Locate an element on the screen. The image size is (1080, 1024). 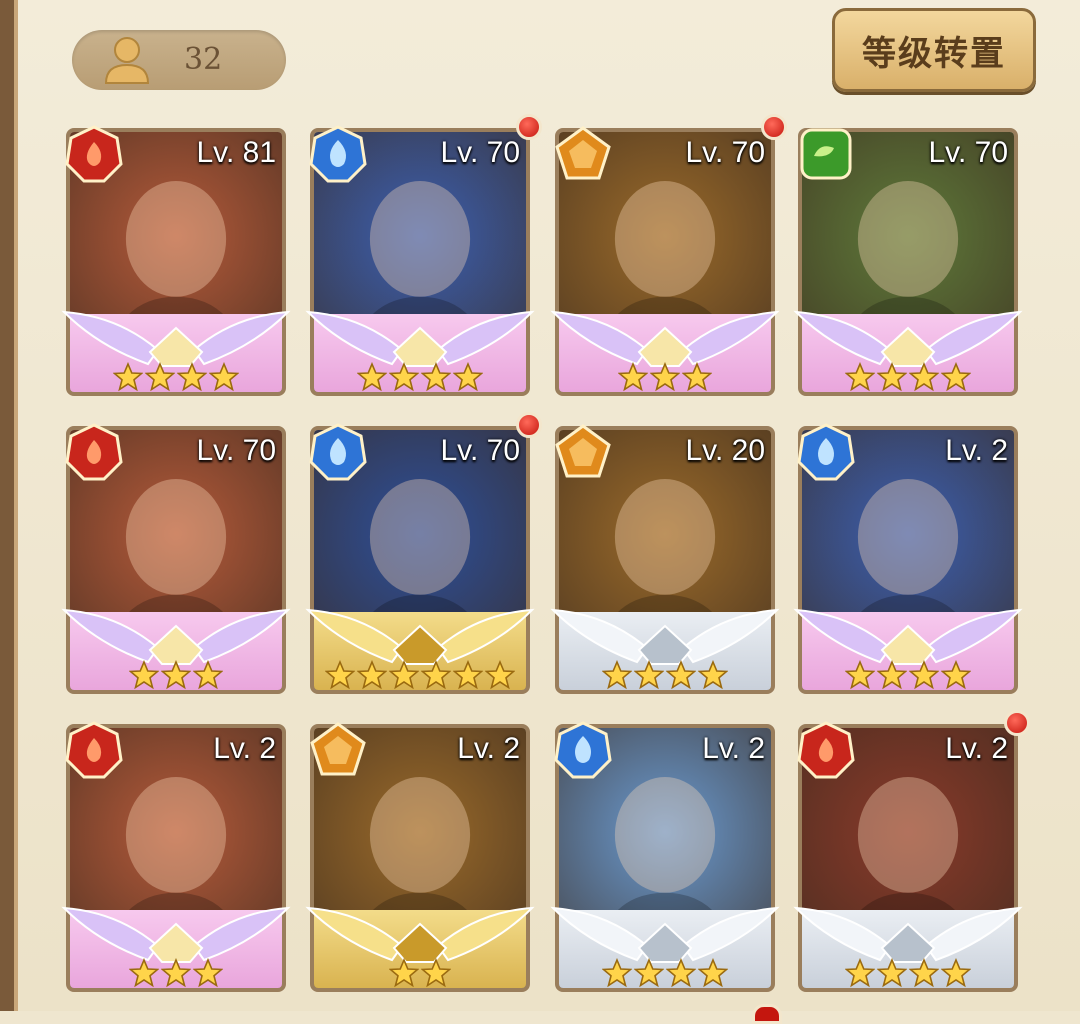
hero-level-label: Lv. 81 is located at coordinates (236, 152).